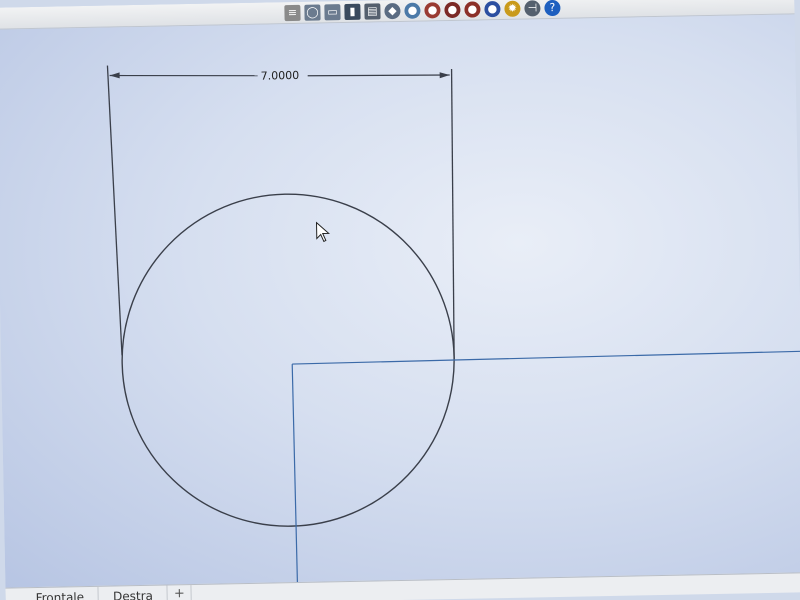  What do you see at coordinates (292, 12) in the screenshot?
I see `measure-icon: ≡` at bounding box center [292, 12].